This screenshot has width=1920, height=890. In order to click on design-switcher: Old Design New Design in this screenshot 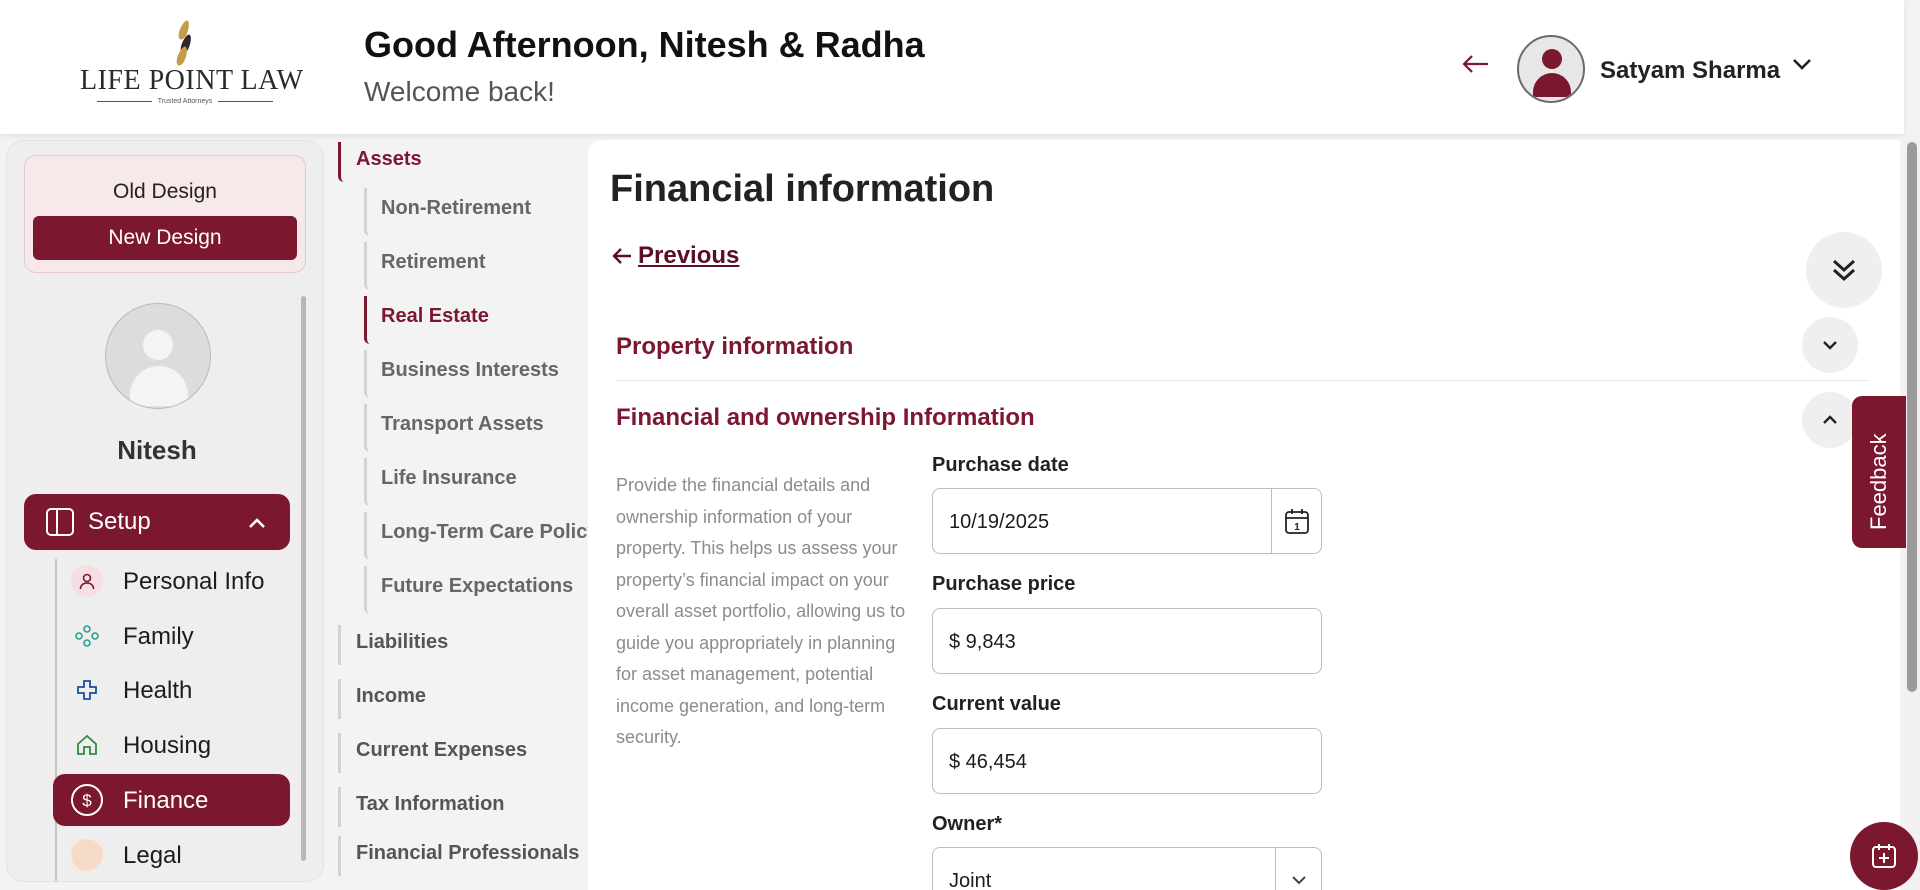, I will do `click(165, 214)`.